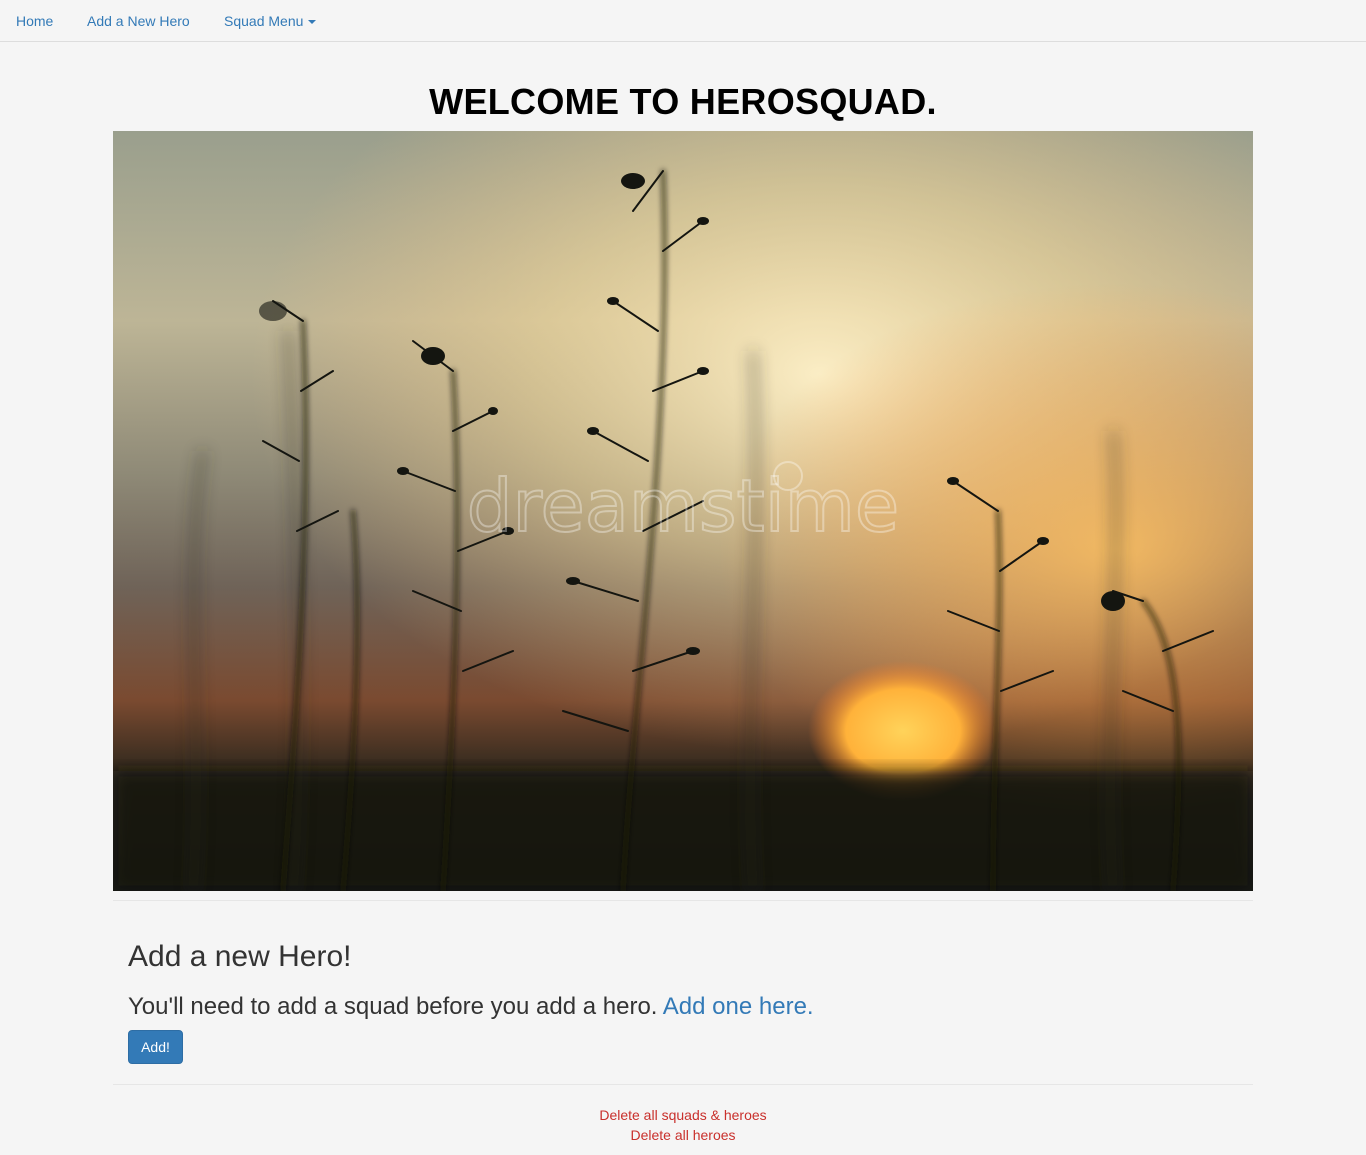 This screenshot has height=1155, width=1366. What do you see at coordinates (683, 21) in the screenshot?
I see `navbar: Home Add a New Hero Squad Menu` at bounding box center [683, 21].